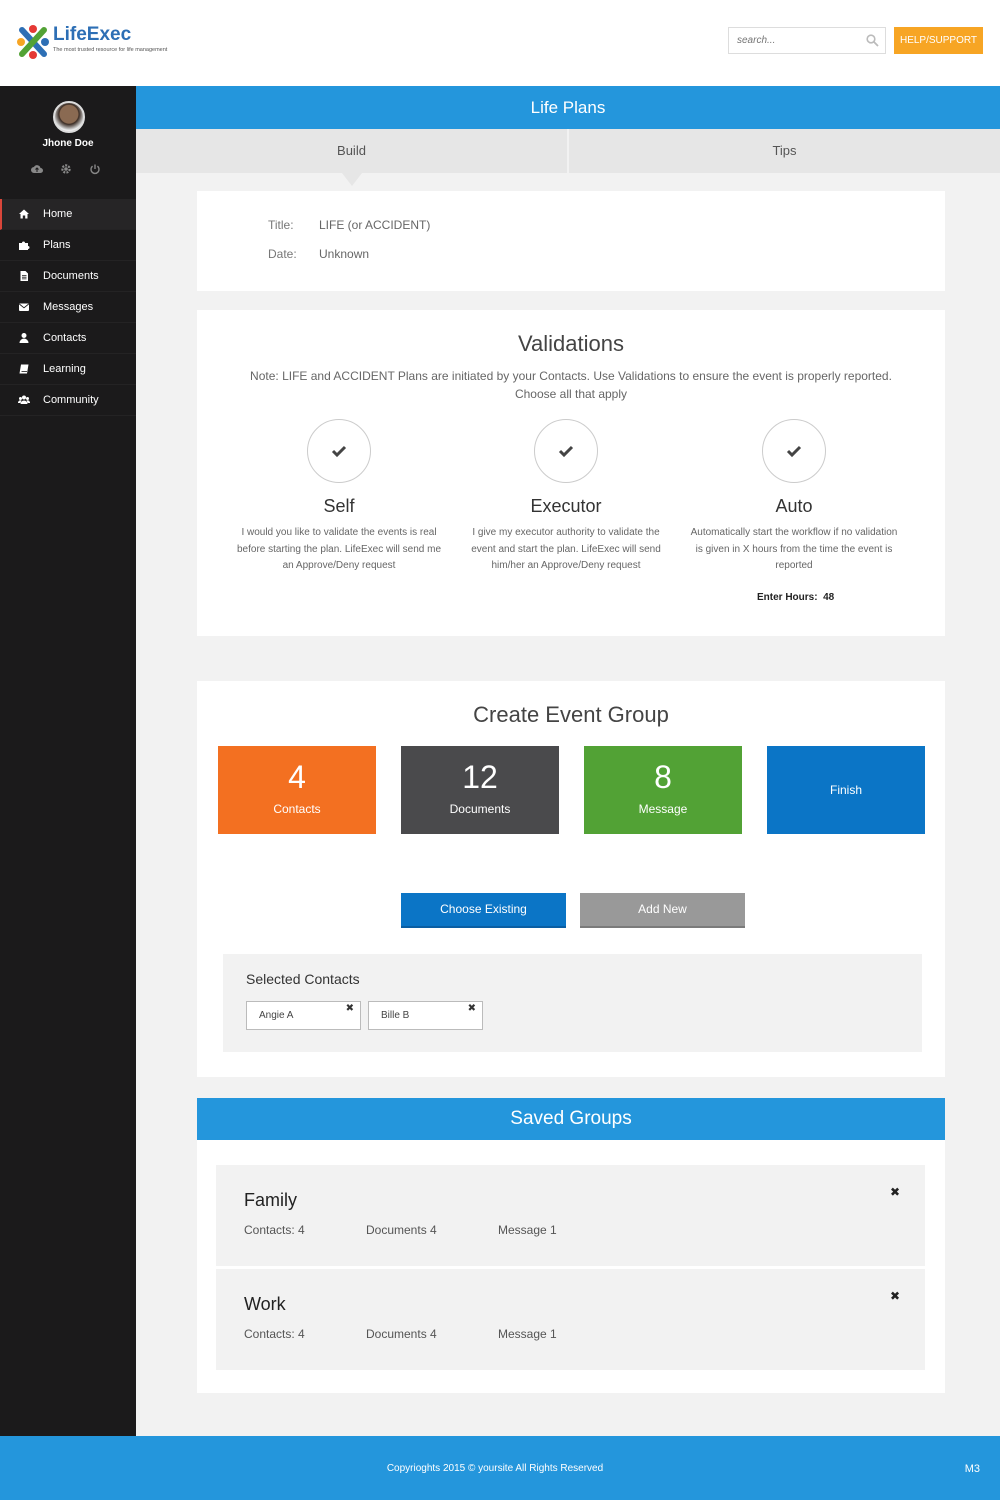 This screenshot has height=1500, width=1000. What do you see at coordinates (64, 369) in the screenshot?
I see `sidebar-item-label: Learning` at bounding box center [64, 369].